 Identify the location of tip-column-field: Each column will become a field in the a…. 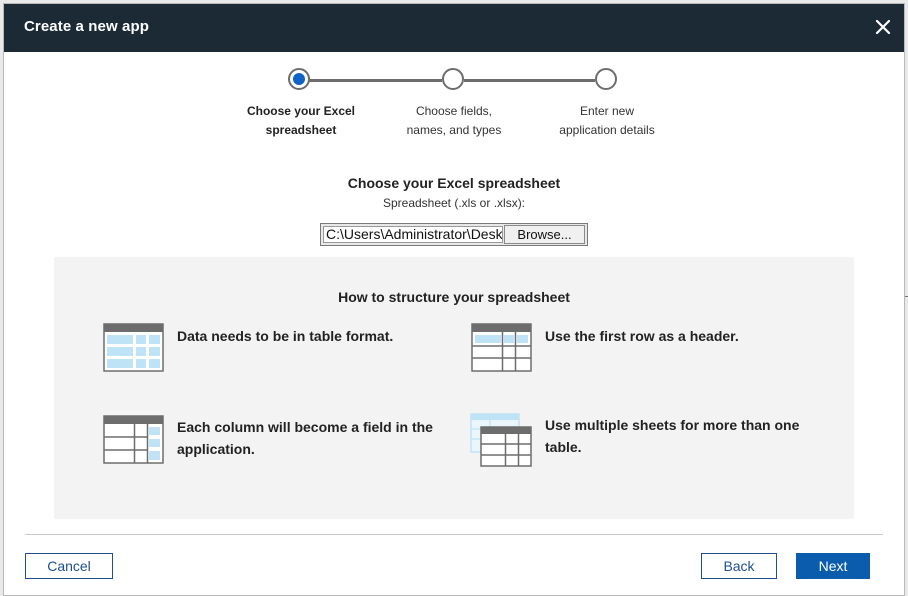
(305, 438).